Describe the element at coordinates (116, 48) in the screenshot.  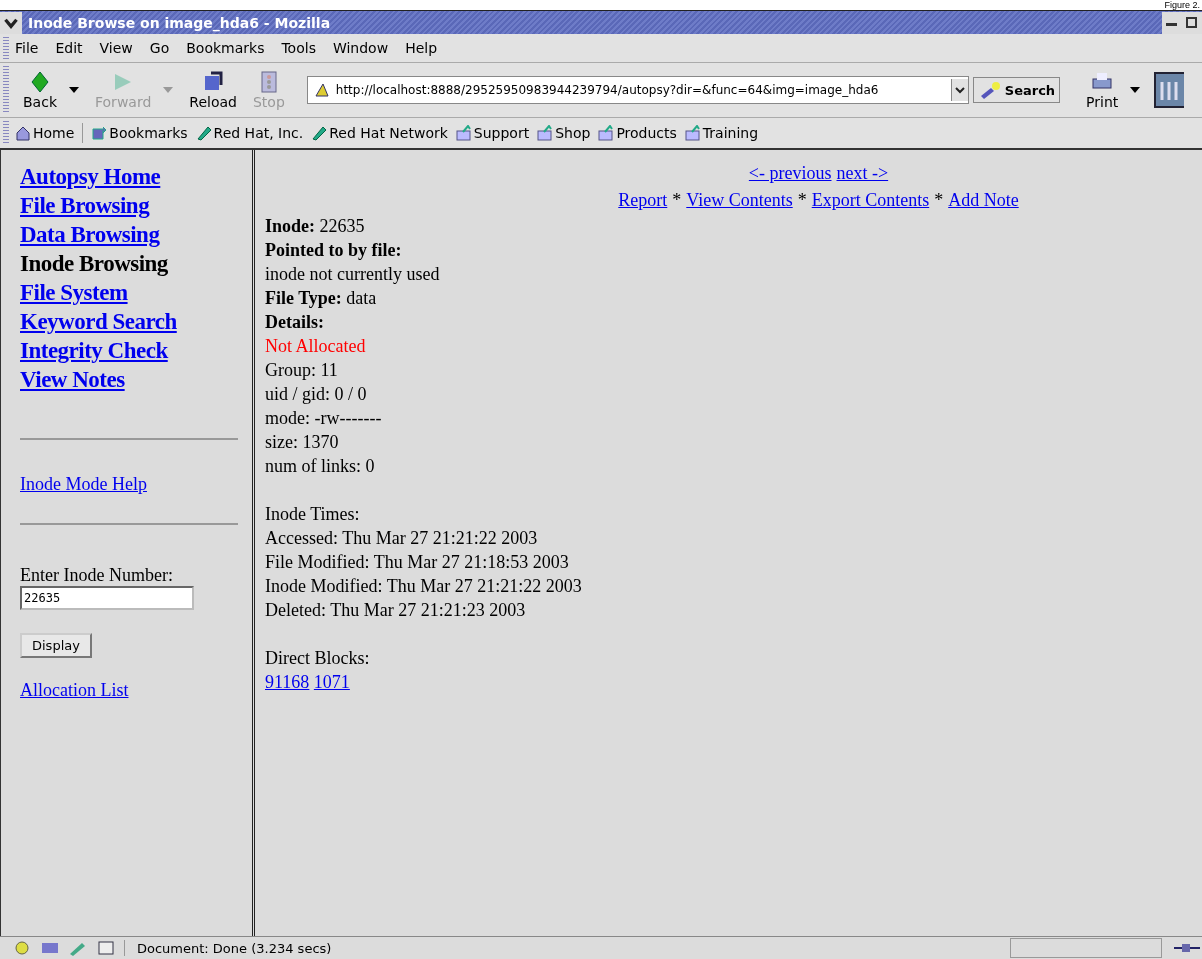
I see `menu-item: View` at that location.